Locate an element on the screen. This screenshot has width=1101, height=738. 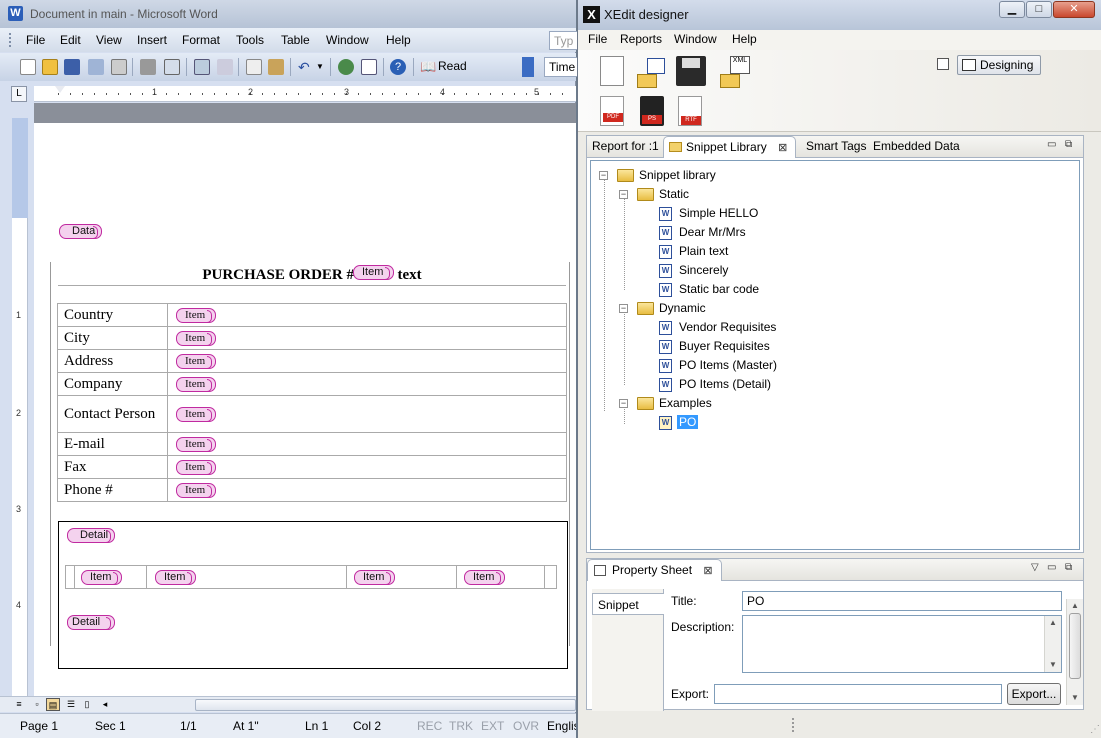
status-rec: REC is located at coordinates (429, 726).